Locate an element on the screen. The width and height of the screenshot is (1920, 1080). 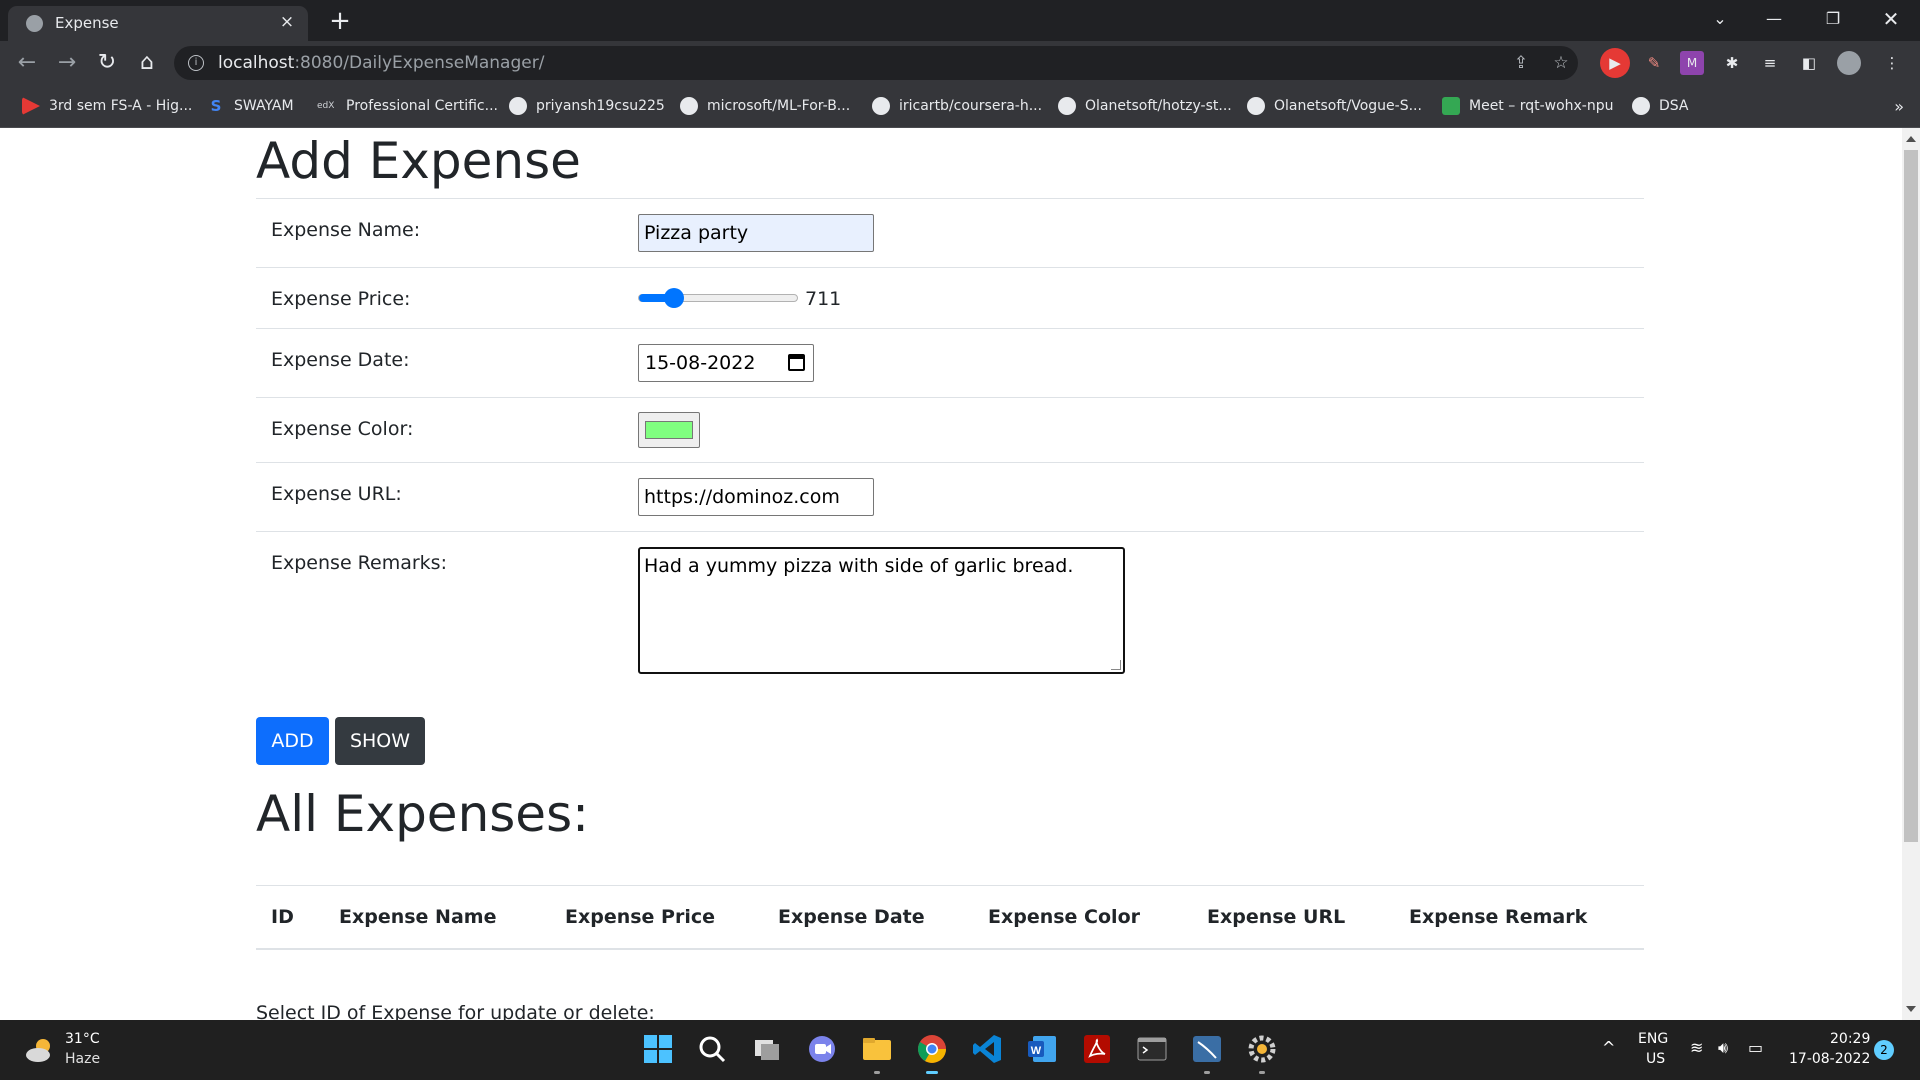
form-row-url: Expense URL: https://dominoz.com is located at coordinates (950, 497).